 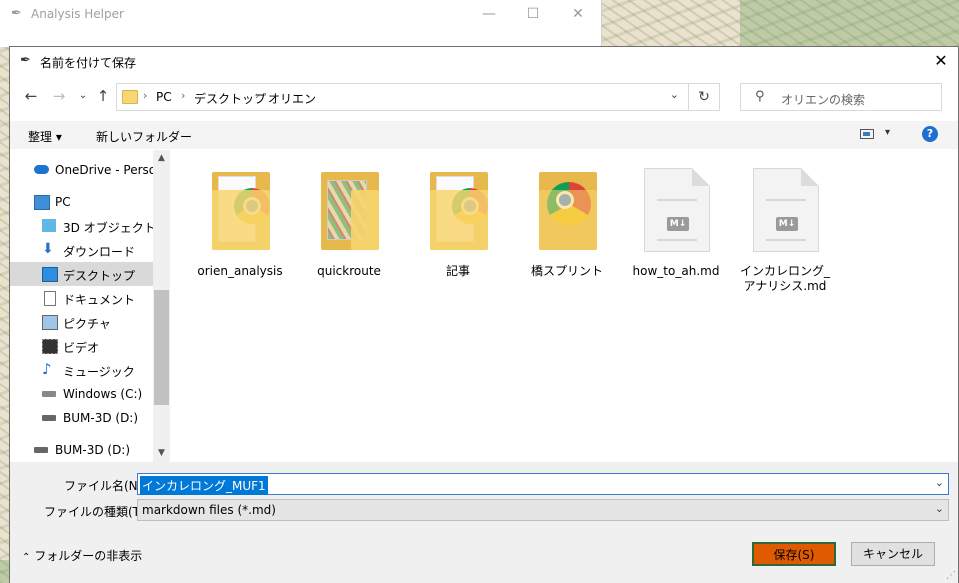 I want to click on maximize-button: ☐, so click(x=533, y=14).